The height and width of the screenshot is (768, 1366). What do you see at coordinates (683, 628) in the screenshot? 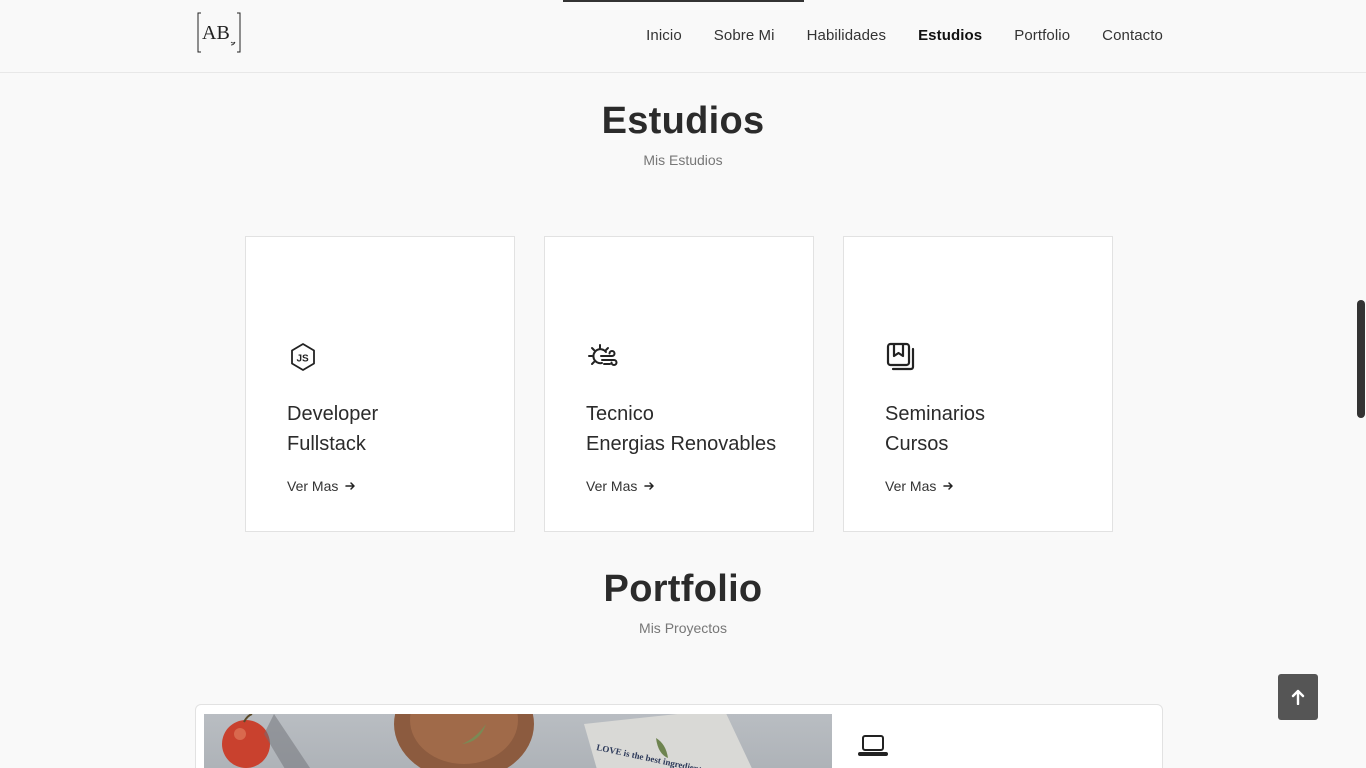
I see `portfolio-subtitle: Mis Proyectos` at bounding box center [683, 628].